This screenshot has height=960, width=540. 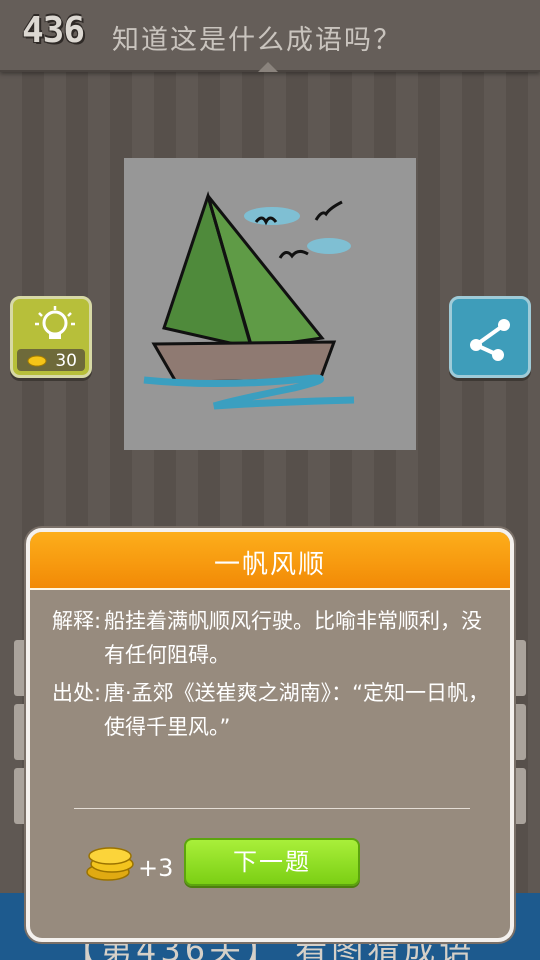 I want to click on idiom-answer: 一帆风顺, so click(x=269, y=565).